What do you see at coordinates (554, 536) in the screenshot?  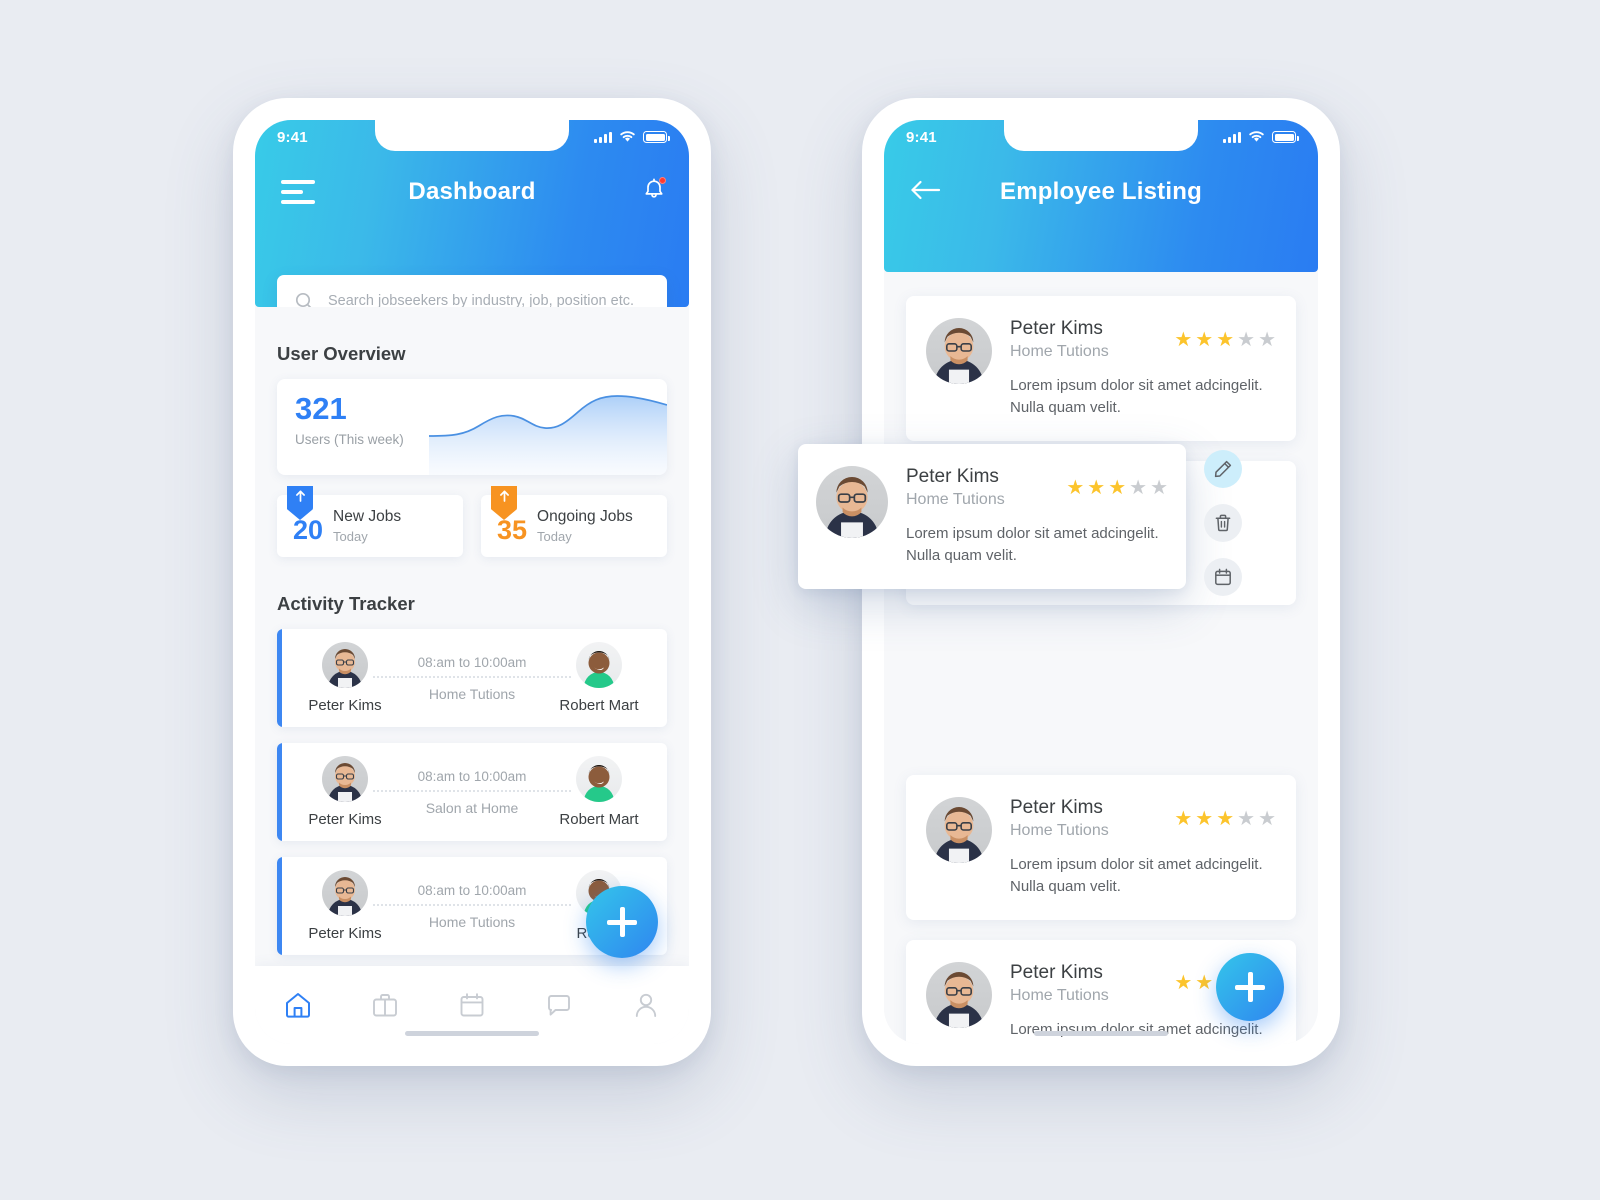 I see `stat-subtitle: Today` at bounding box center [554, 536].